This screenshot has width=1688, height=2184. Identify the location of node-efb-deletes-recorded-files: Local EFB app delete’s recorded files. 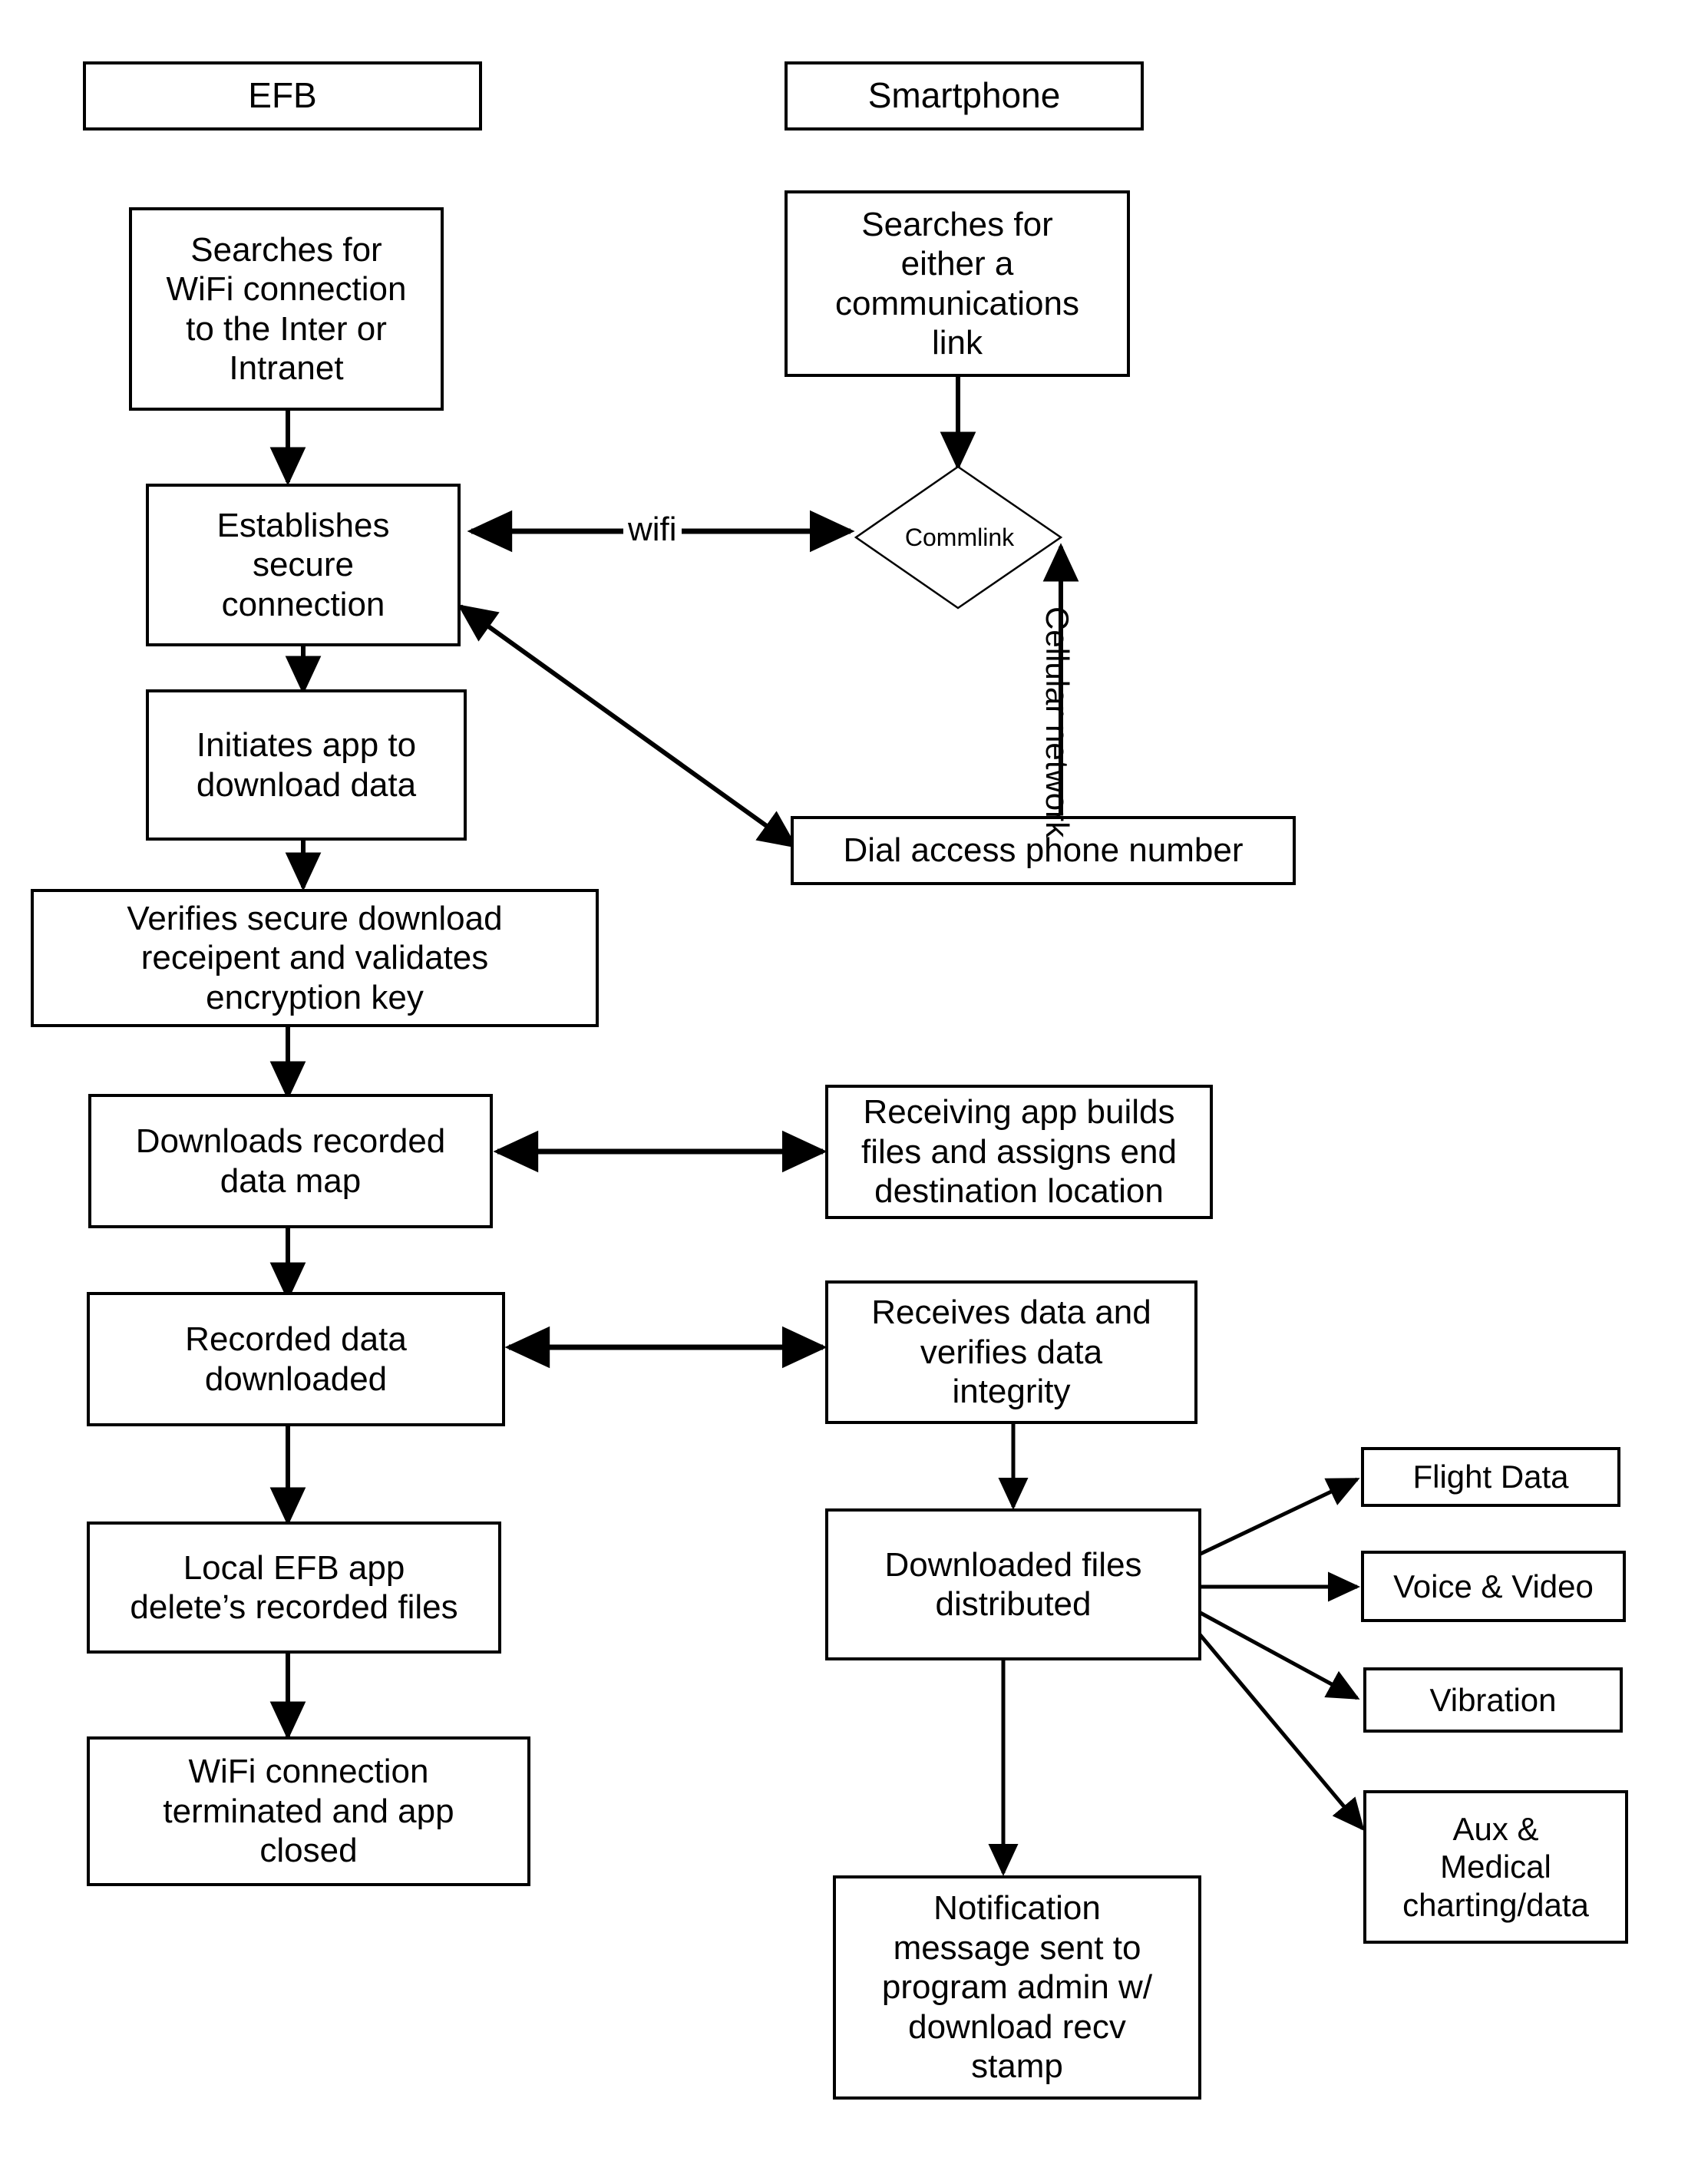
(294, 1588).